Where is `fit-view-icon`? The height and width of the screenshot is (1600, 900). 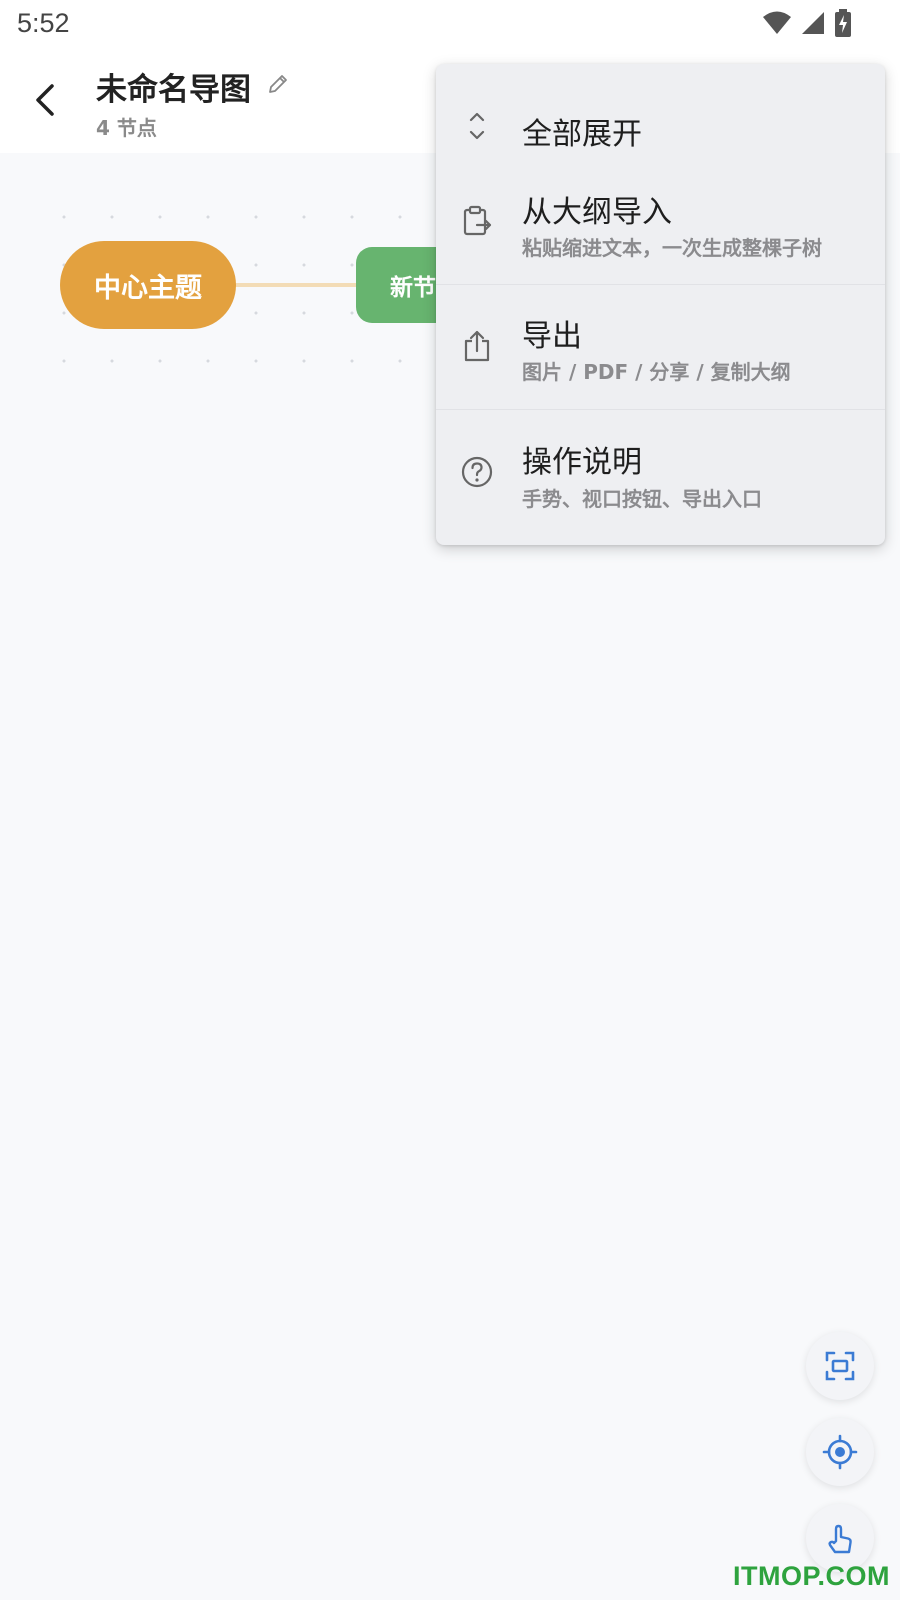
fit-view-icon is located at coordinates (840, 1366).